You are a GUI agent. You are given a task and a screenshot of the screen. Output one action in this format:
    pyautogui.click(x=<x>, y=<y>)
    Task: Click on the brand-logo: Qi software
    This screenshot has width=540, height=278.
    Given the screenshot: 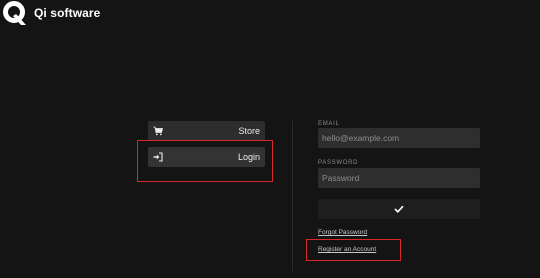 What is the action you would take?
    pyautogui.click(x=51, y=13)
    